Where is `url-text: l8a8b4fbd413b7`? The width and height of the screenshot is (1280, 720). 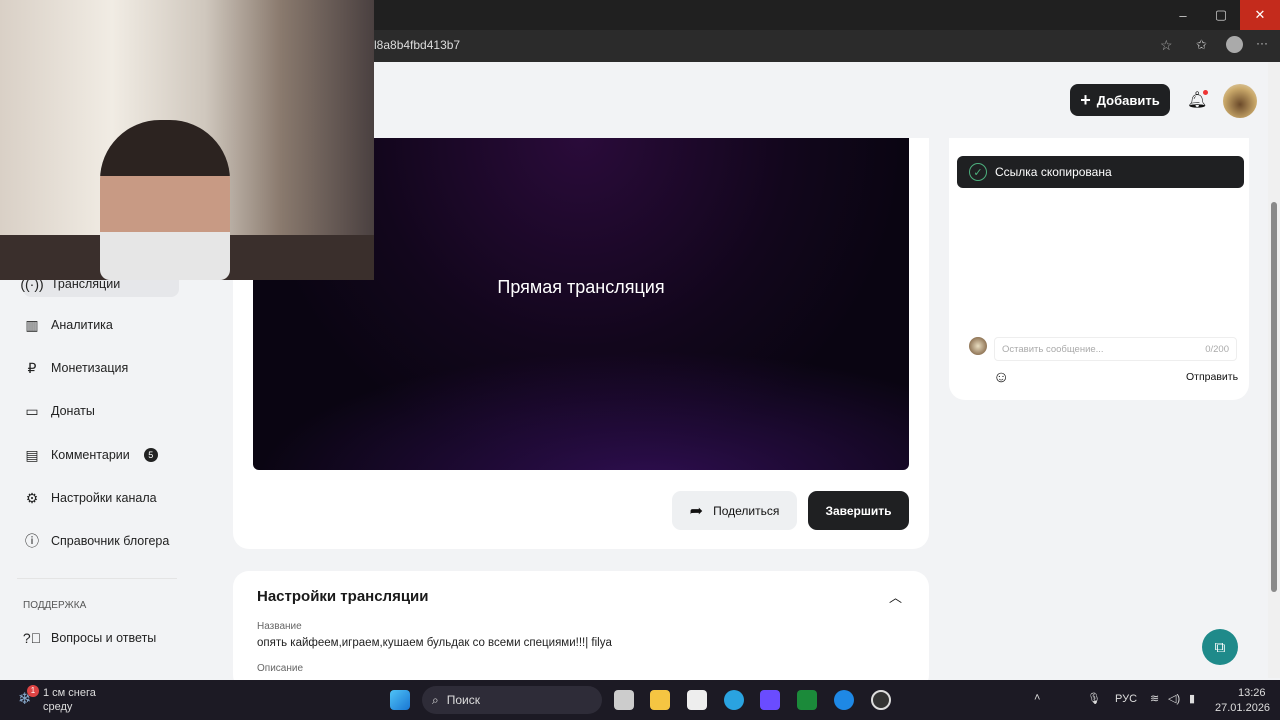 url-text: l8a8b4fbd413b7 is located at coordinates (417, 45).